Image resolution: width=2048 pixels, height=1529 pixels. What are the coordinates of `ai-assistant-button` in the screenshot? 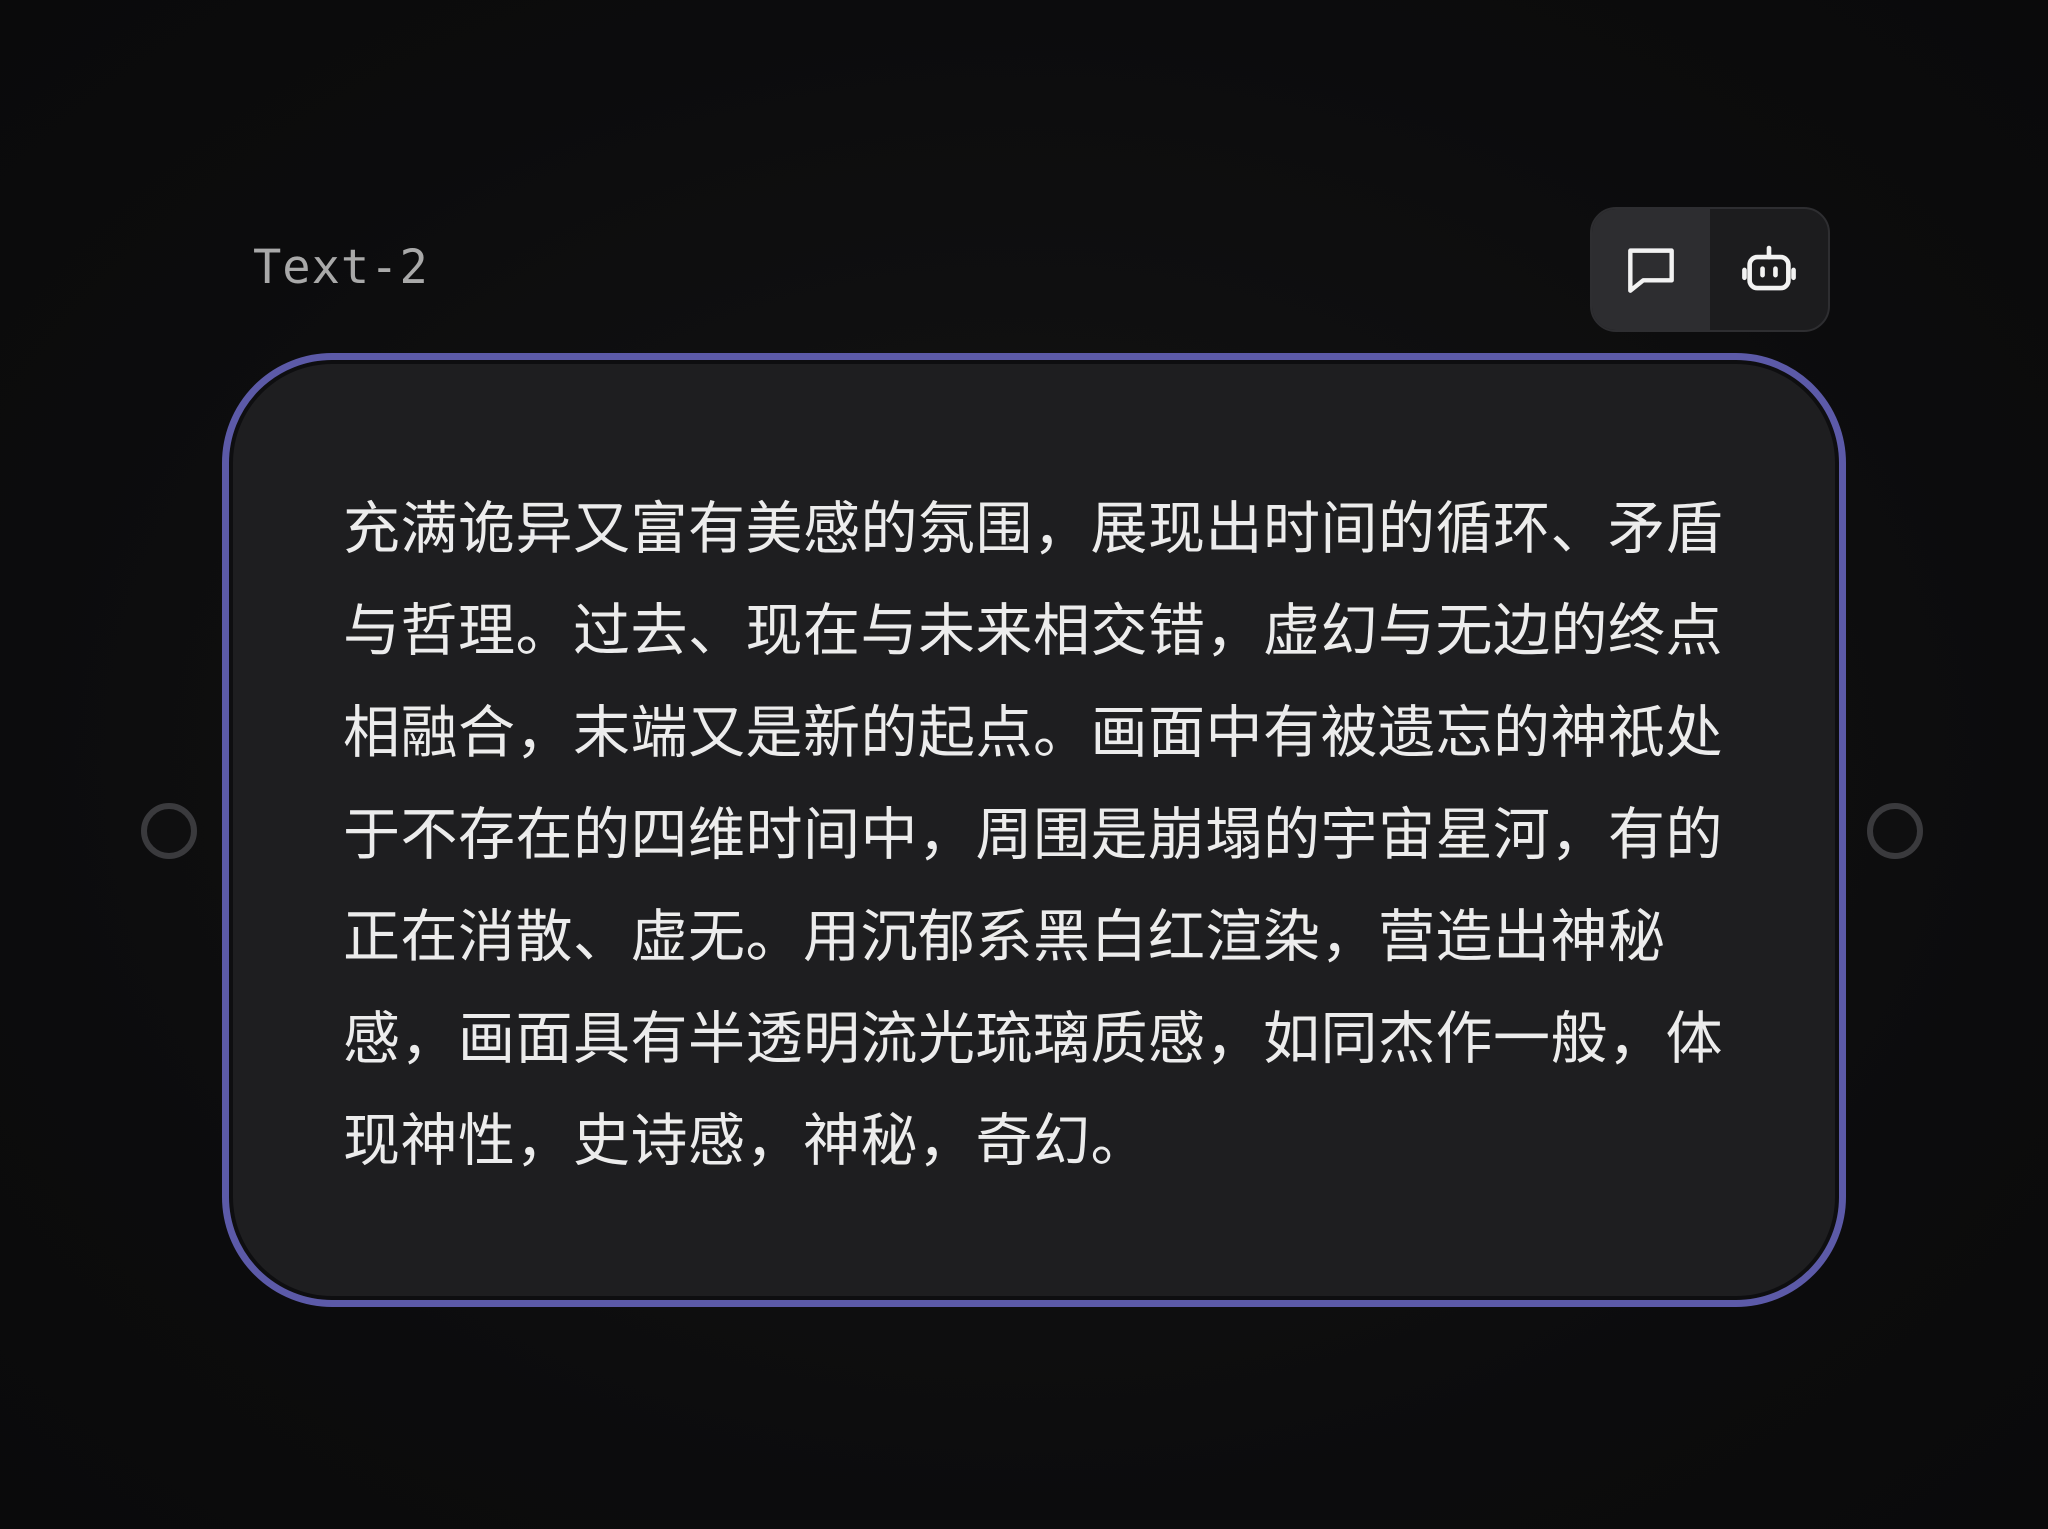 It's located at (1769, 269).